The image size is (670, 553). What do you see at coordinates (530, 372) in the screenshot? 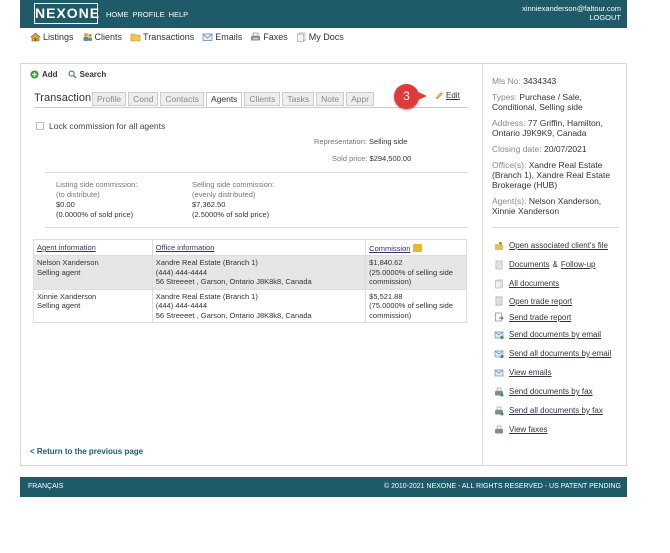
I see `view-emails-link: View emails` at bounding box center [530, 372].